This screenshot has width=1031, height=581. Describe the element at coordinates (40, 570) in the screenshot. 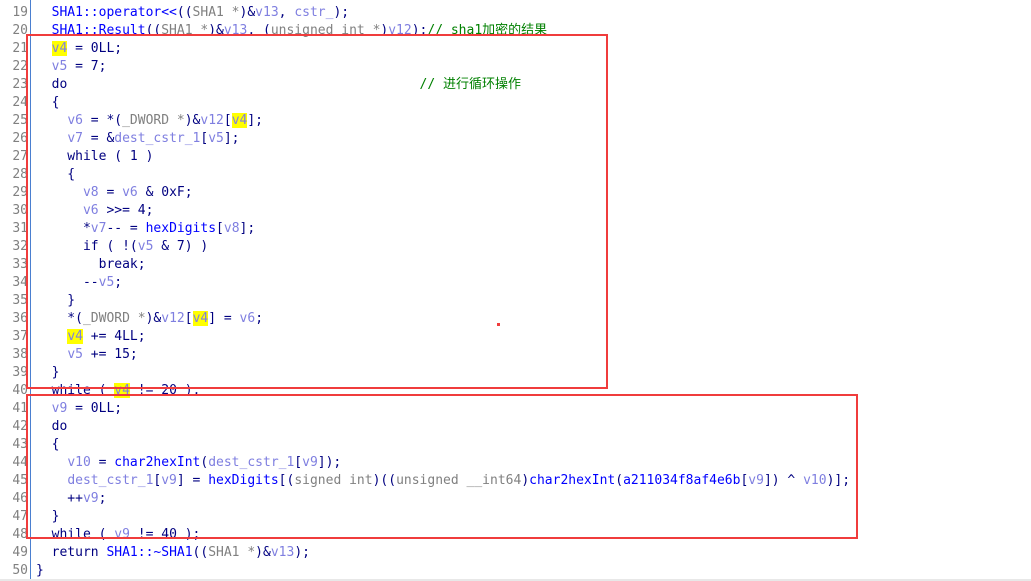

I see `code-text: }` at that location.